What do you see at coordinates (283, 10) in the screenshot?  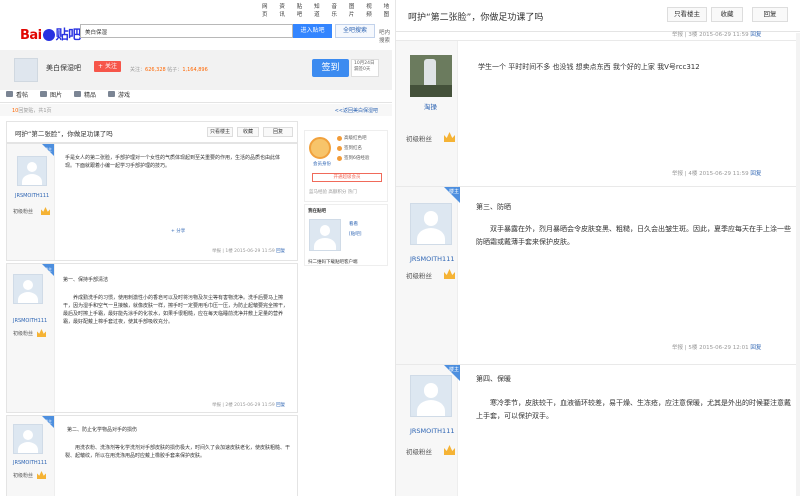 I see `nav-link-news: 资讯` at bounding box center [283, 10].